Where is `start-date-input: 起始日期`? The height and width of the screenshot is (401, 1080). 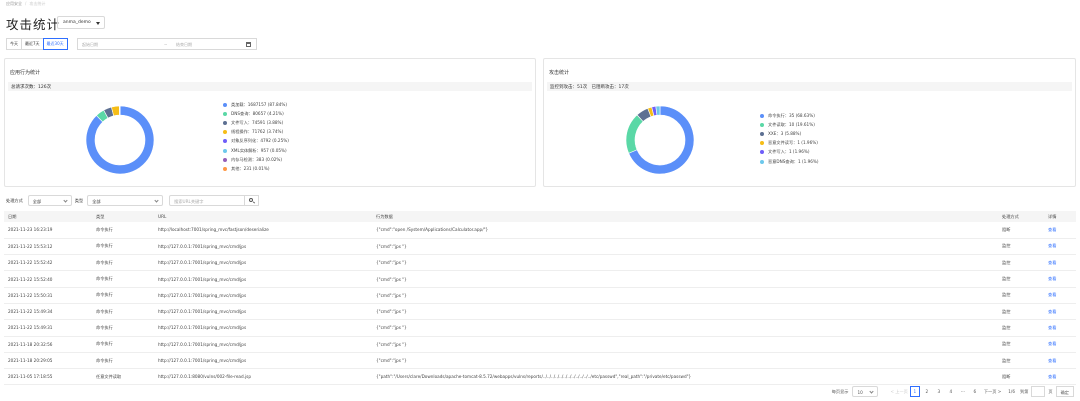
start-date-input: 起始日期 is located at coordinates (90, 45).